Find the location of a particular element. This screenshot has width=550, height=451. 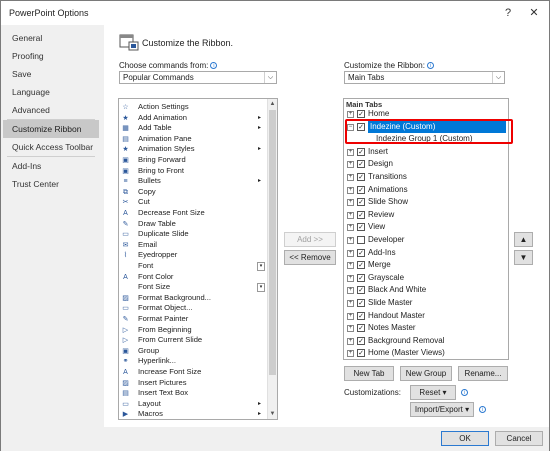

ok-button: OK is located at coordinates (465, 438).